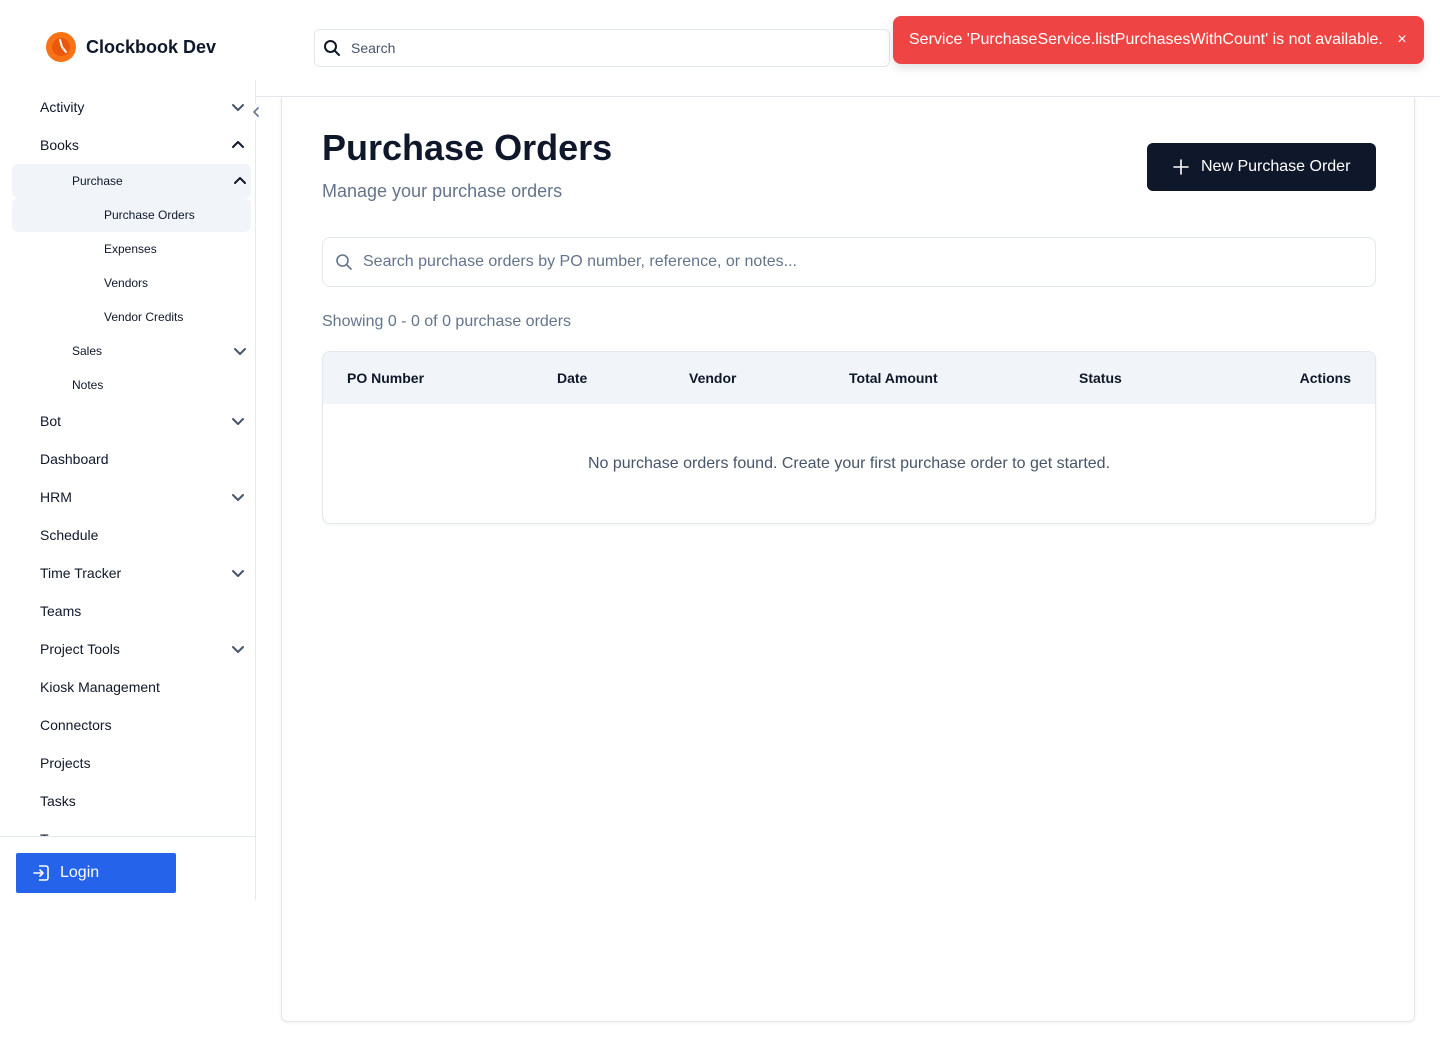  Describe the element at coordinates (59, 145) in the screenshot. I see `sidebar-item-label: Books` at that location.